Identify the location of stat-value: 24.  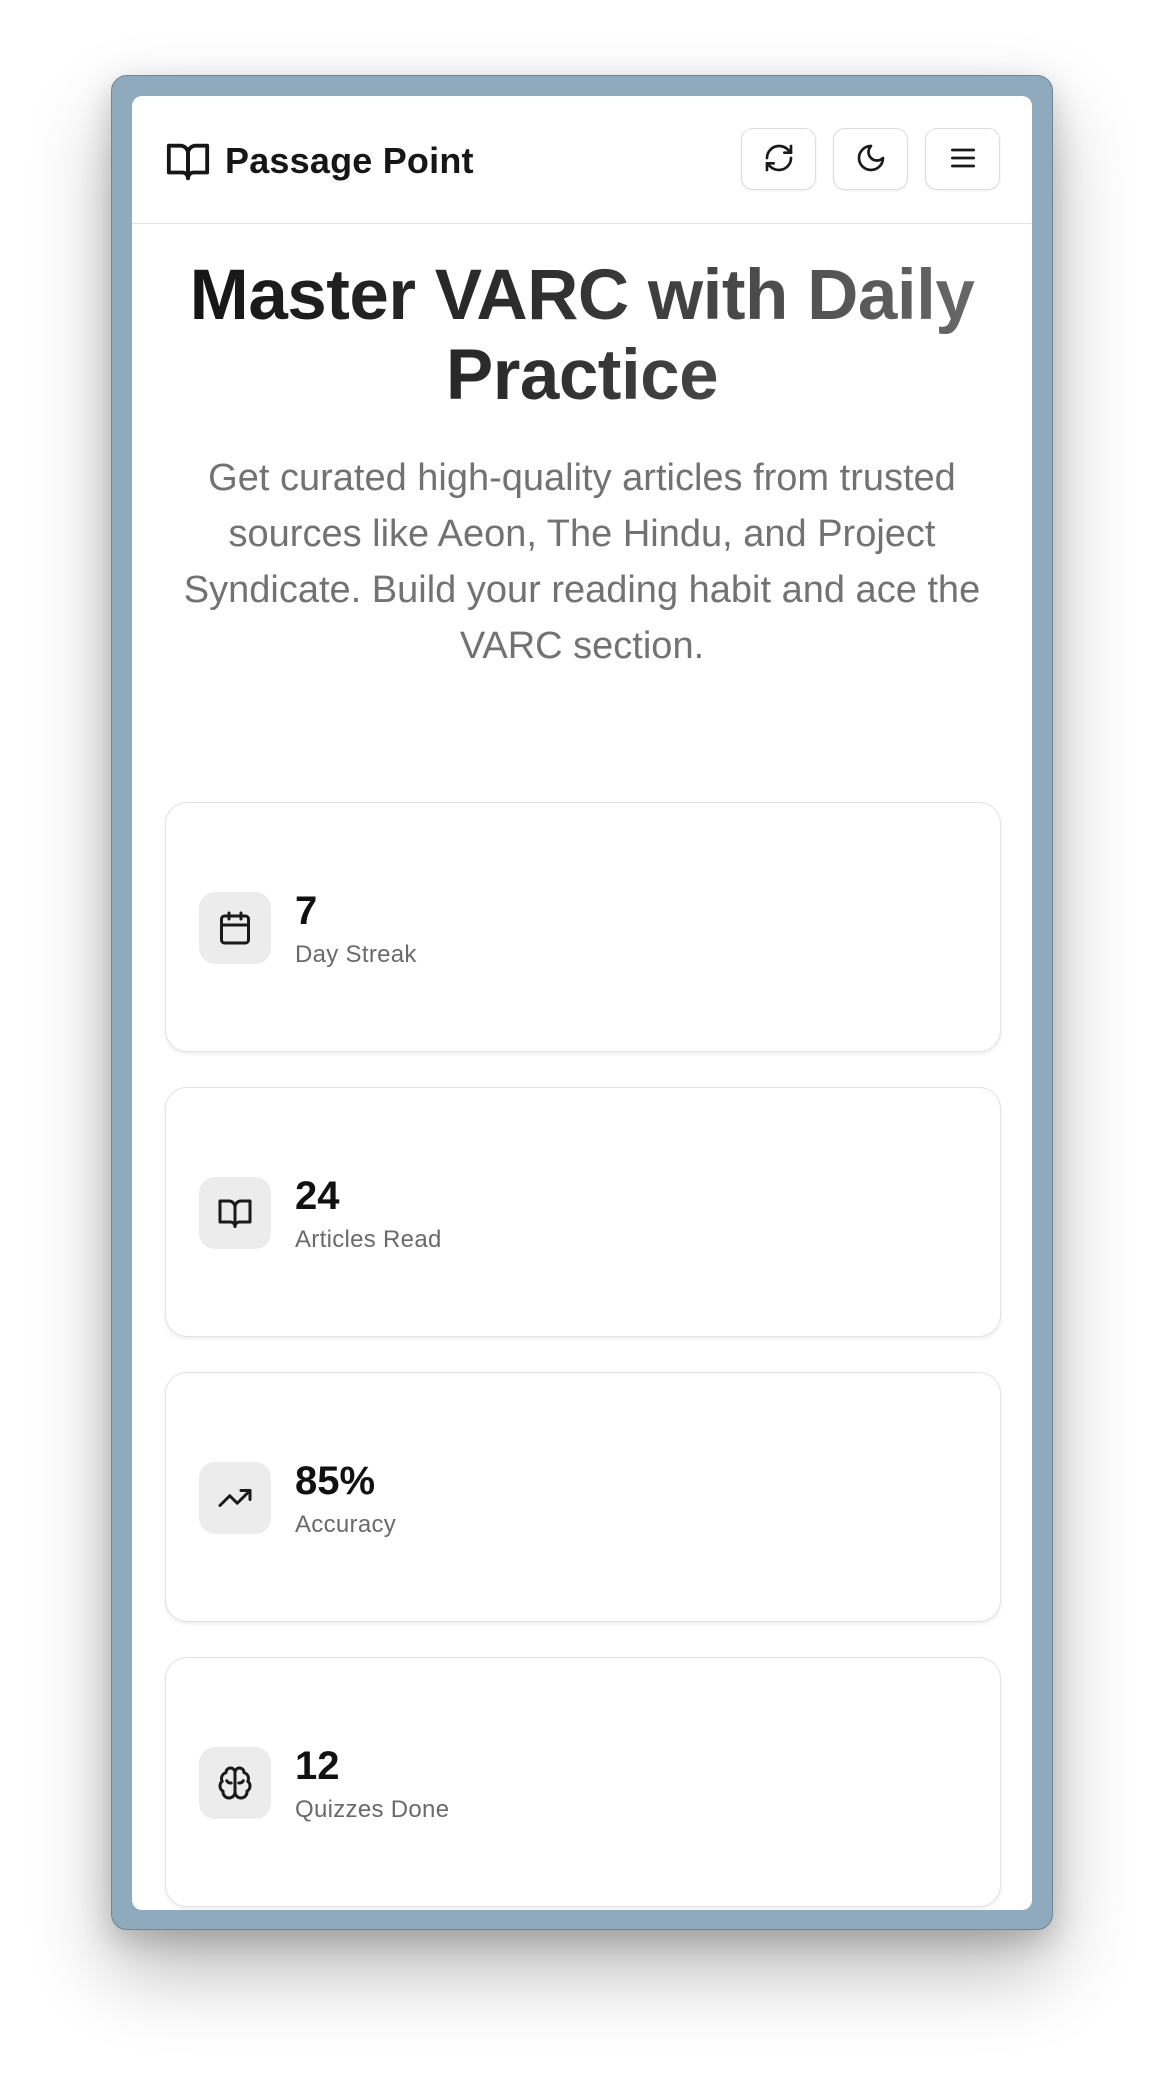
(317, 1196).